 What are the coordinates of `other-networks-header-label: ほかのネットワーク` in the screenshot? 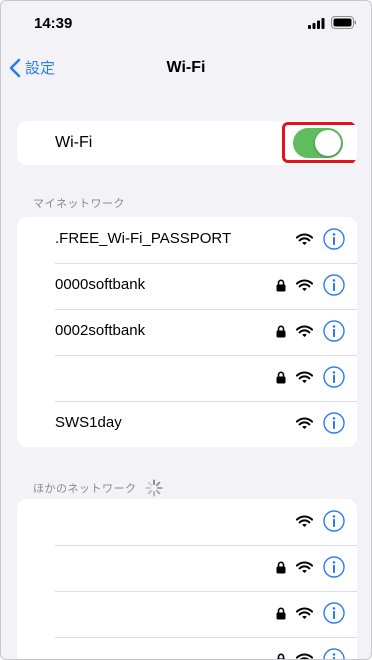 It's located at (85, 489).